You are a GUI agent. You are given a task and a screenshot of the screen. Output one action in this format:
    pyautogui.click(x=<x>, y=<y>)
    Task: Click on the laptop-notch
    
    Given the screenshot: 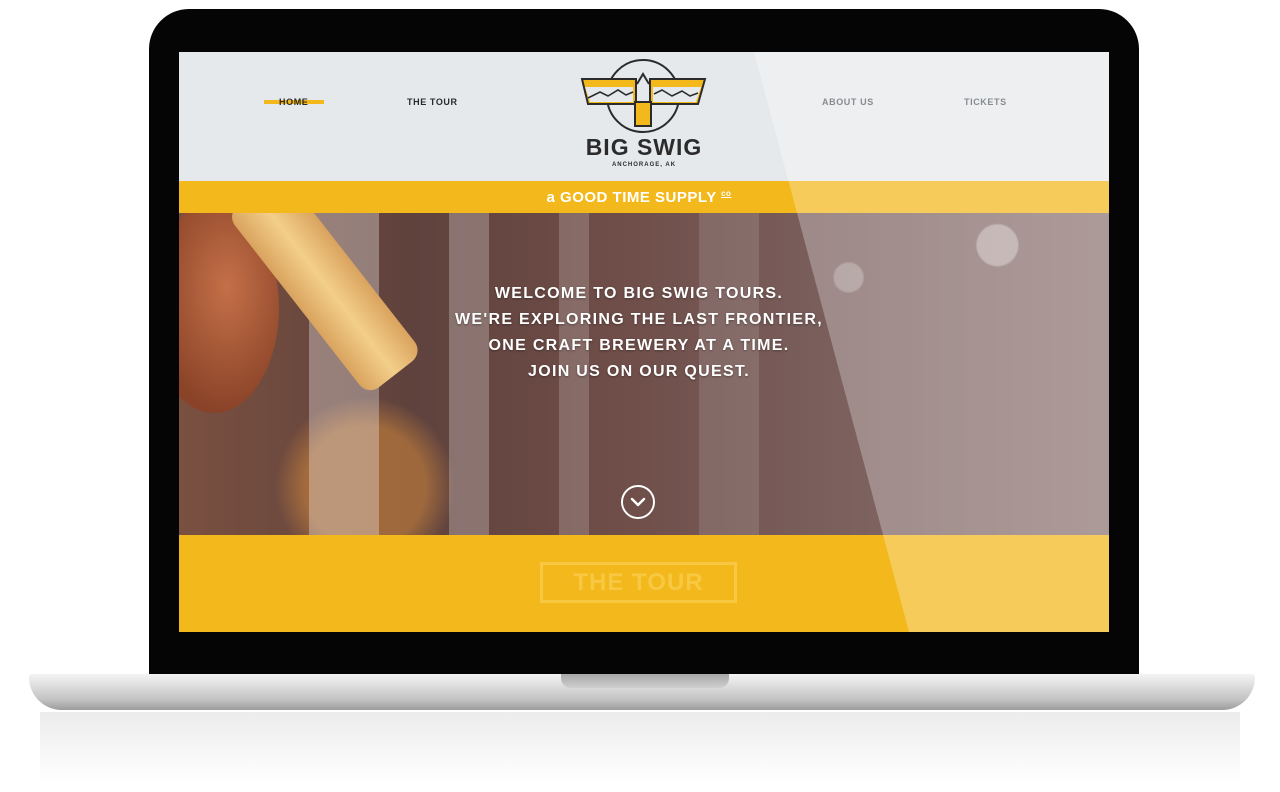 What is the action you would take?
    pyautogui.click(x=645, y=681)
    